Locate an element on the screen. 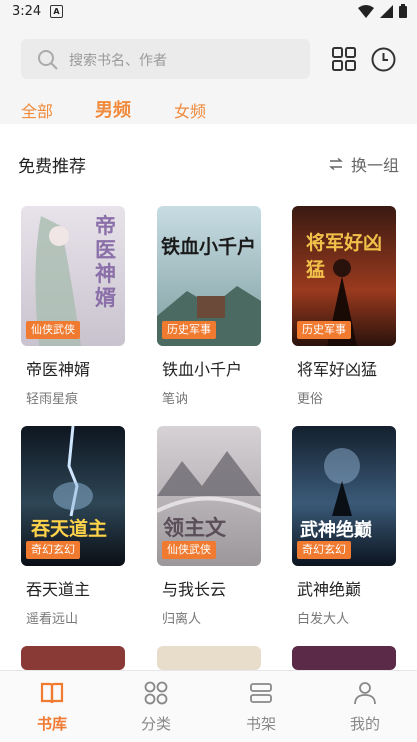 This screenshot has height=742, width=417. nav-label: 我的 is located at coordinates (364, 724).